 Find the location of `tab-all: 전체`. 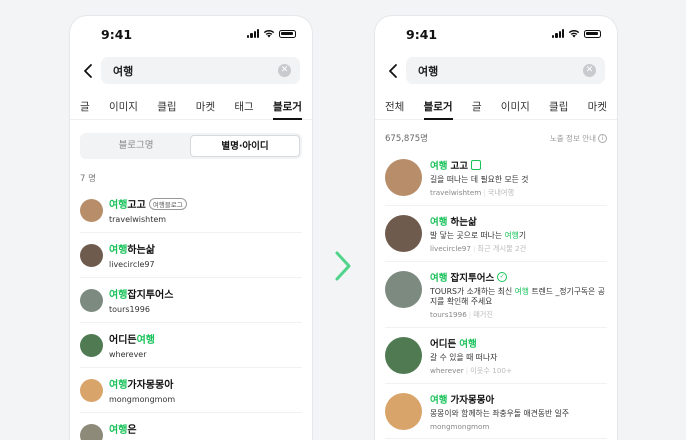

tab-all: 전체 is located at coordinates (394, 104).